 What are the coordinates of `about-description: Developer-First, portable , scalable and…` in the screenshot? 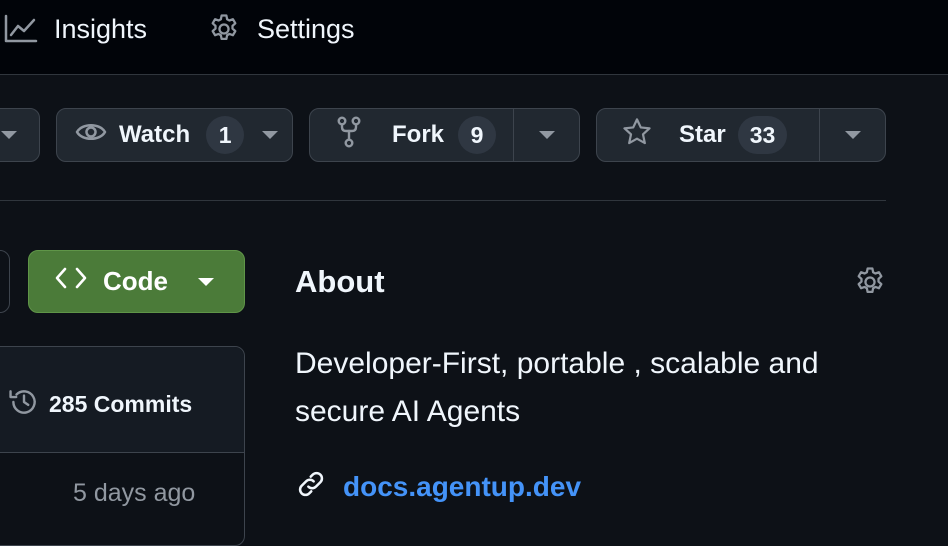 It's located at (557, 387).